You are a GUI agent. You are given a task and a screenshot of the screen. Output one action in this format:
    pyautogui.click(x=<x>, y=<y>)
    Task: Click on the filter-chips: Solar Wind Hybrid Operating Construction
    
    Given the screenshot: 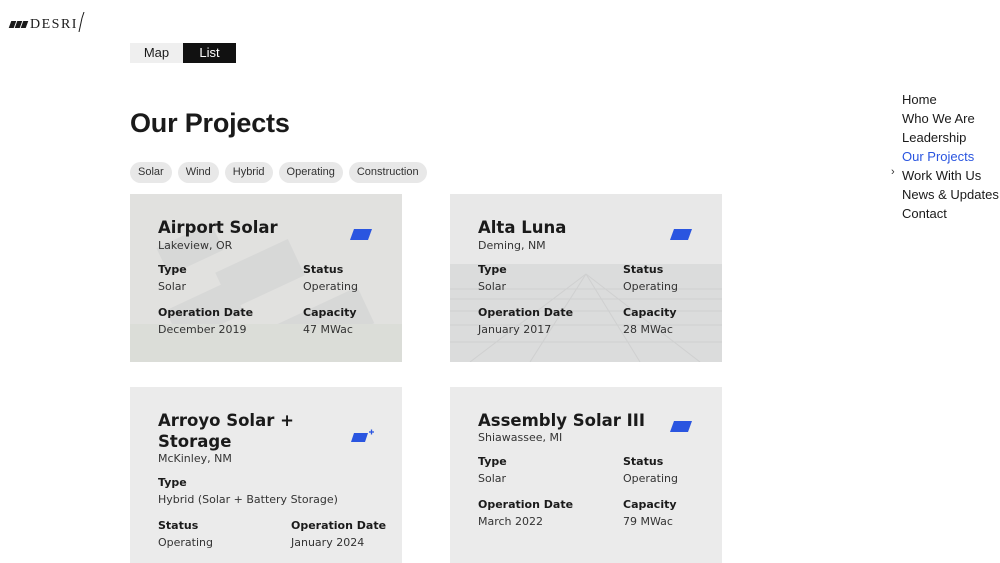 What is the action you would take?
    pyautogui.click(x=278, y=172)
    